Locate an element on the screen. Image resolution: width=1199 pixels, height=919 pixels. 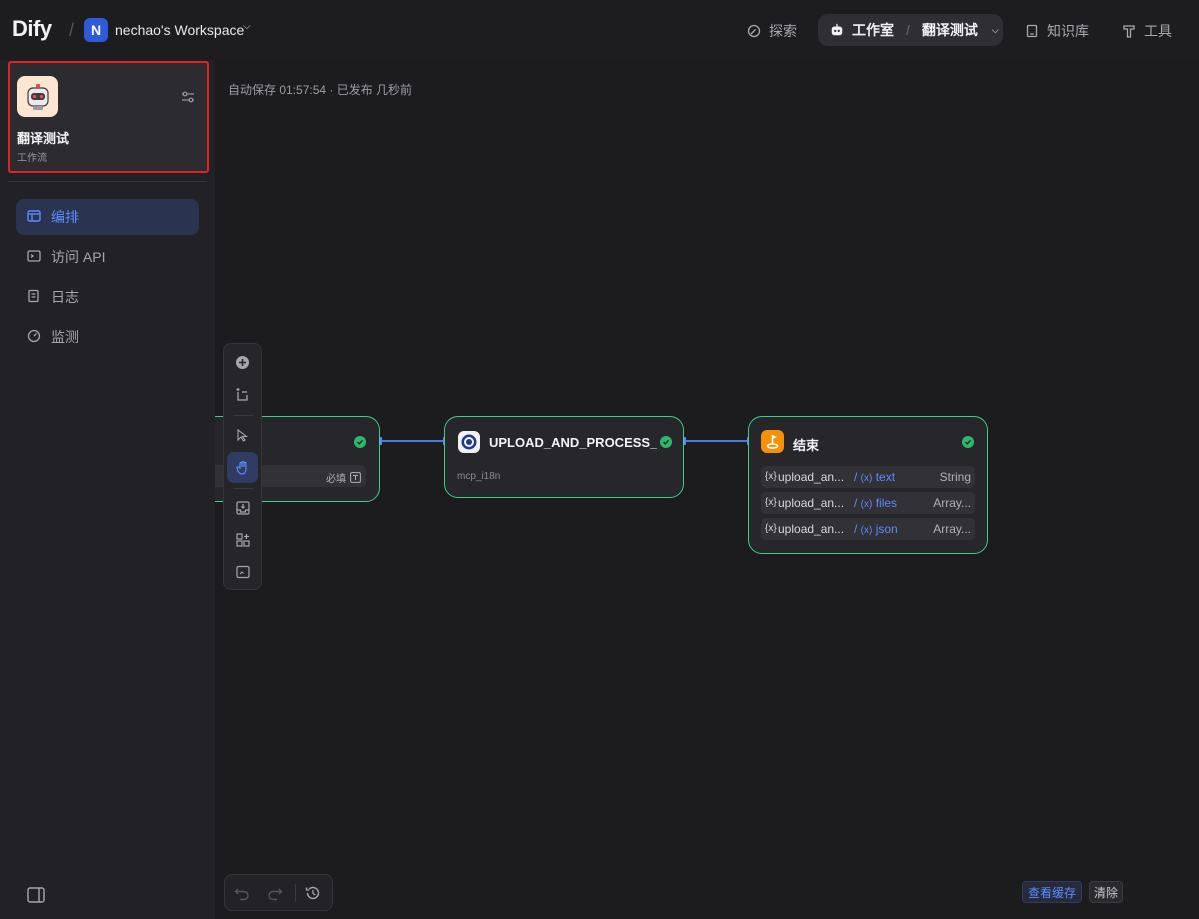
nav-explore-label: 探索 is located at coordinates (783, 31).